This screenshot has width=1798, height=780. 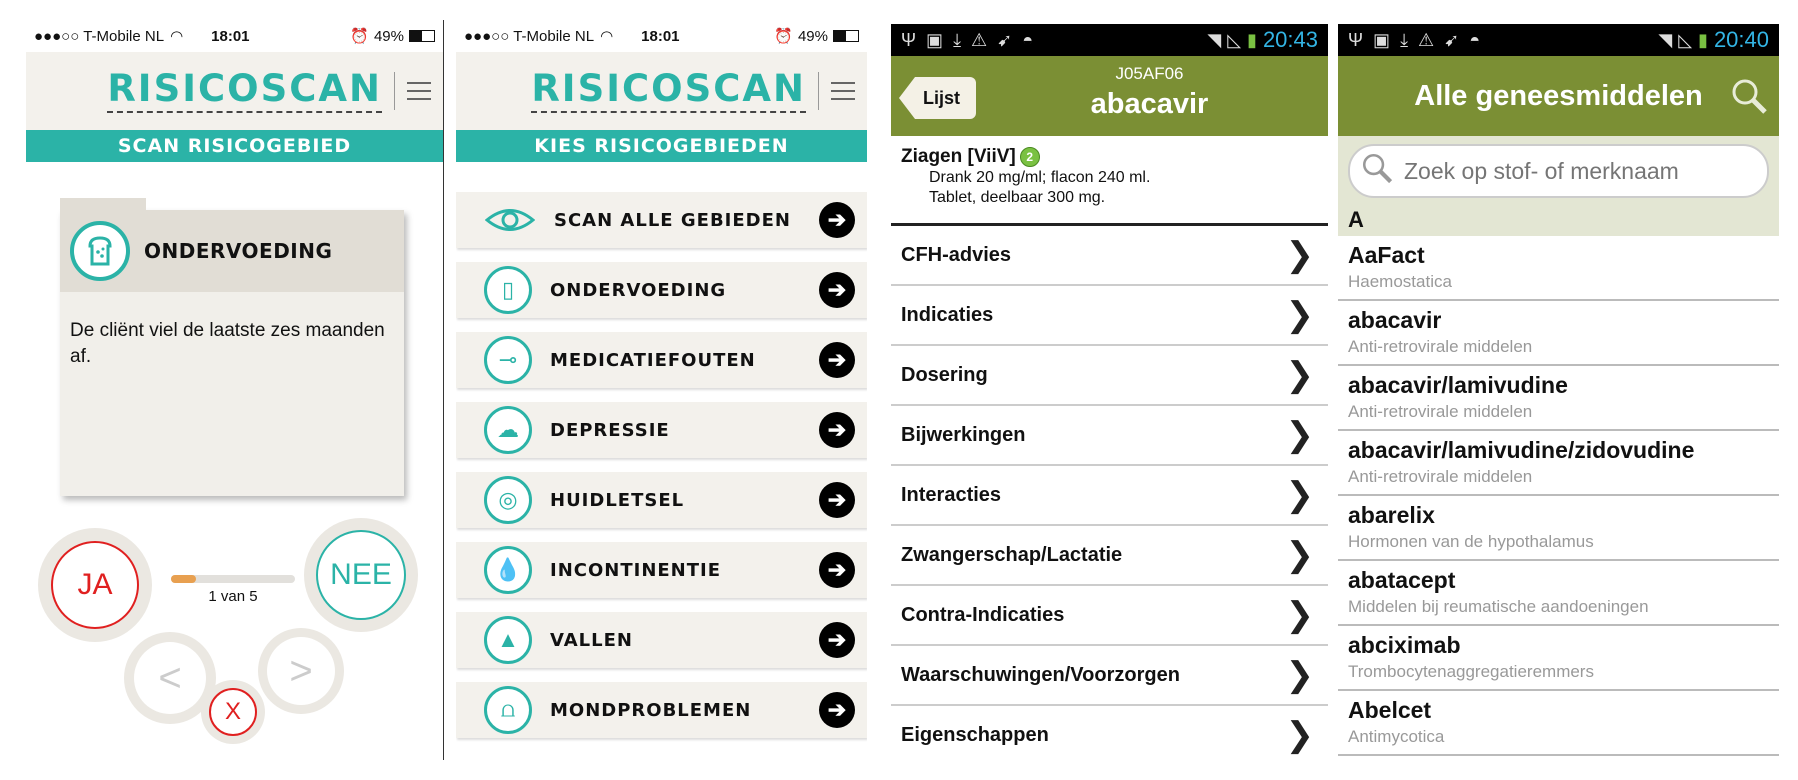 I want to click on search-field, so click(x=1558, y=171).